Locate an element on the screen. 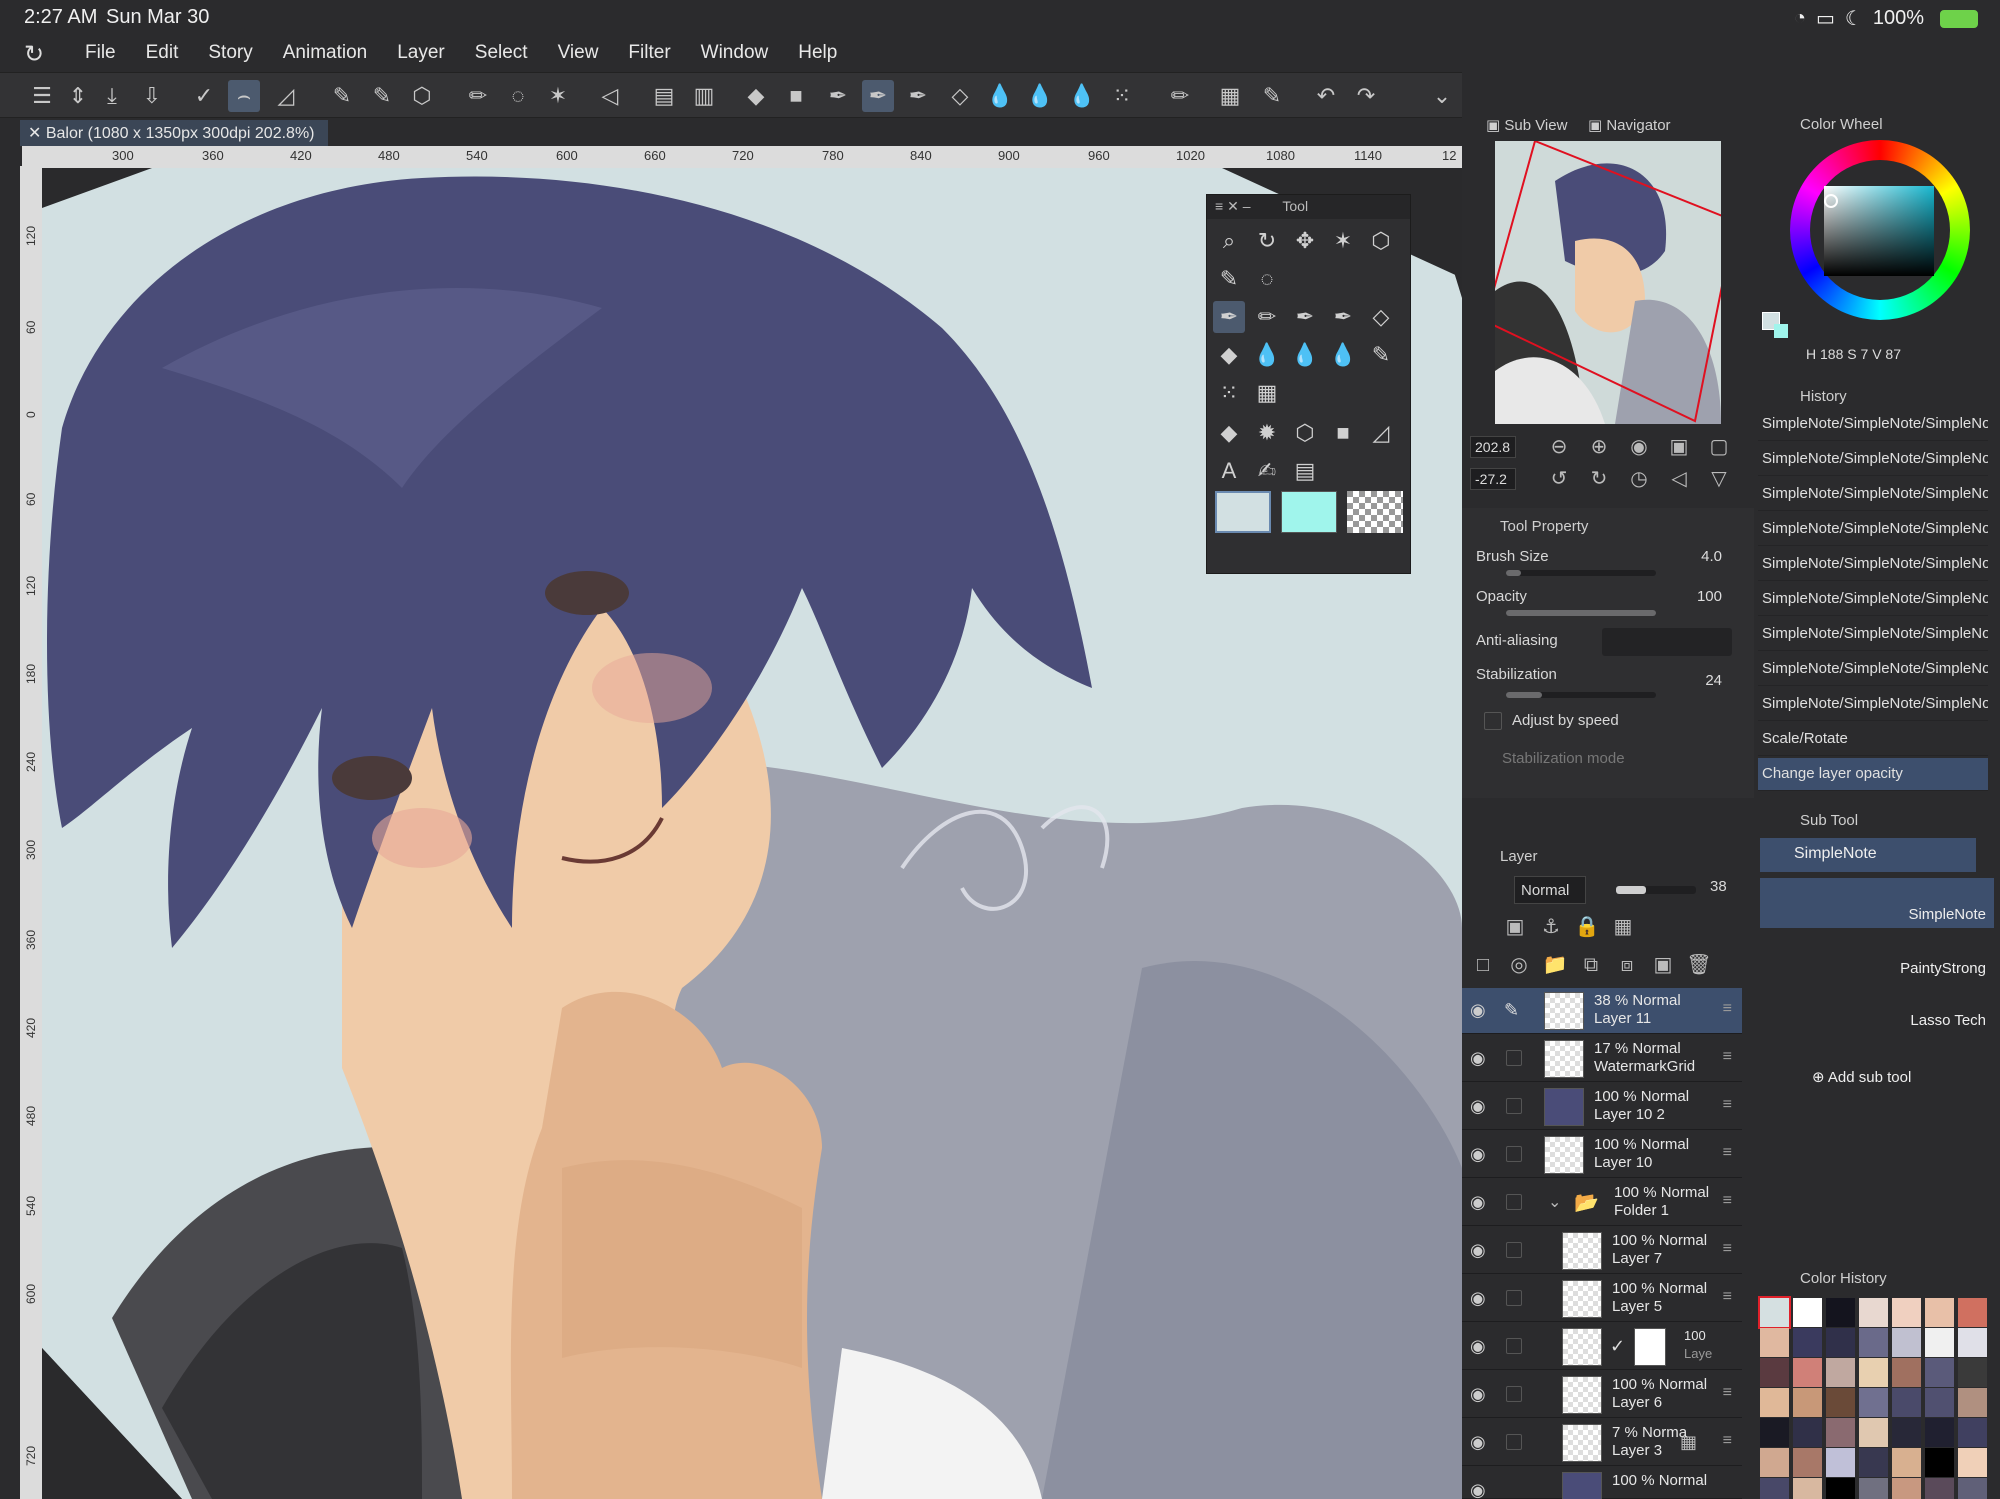 This screenshot has height=1499, width=2000. layer-row: ◉ 100 % Normal Layer 6 ≡ is located at coordinates (1602, 1395).